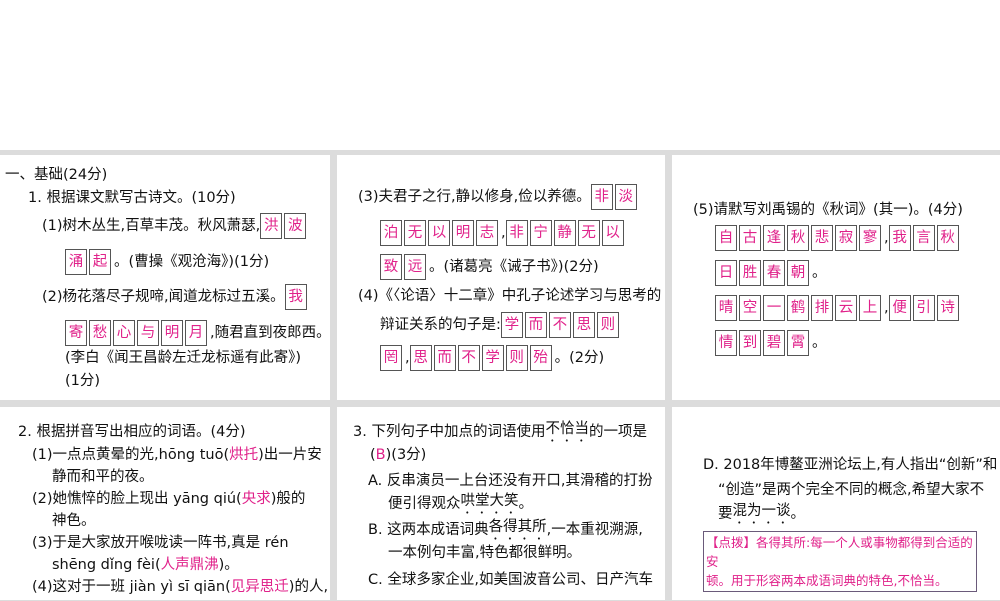 This screenshot has width=1000, height=601. What do you see at coordinates (259, 587) in the screenshot?
I see `answer-text: 见异思迁` at bounding box center [259, 587].